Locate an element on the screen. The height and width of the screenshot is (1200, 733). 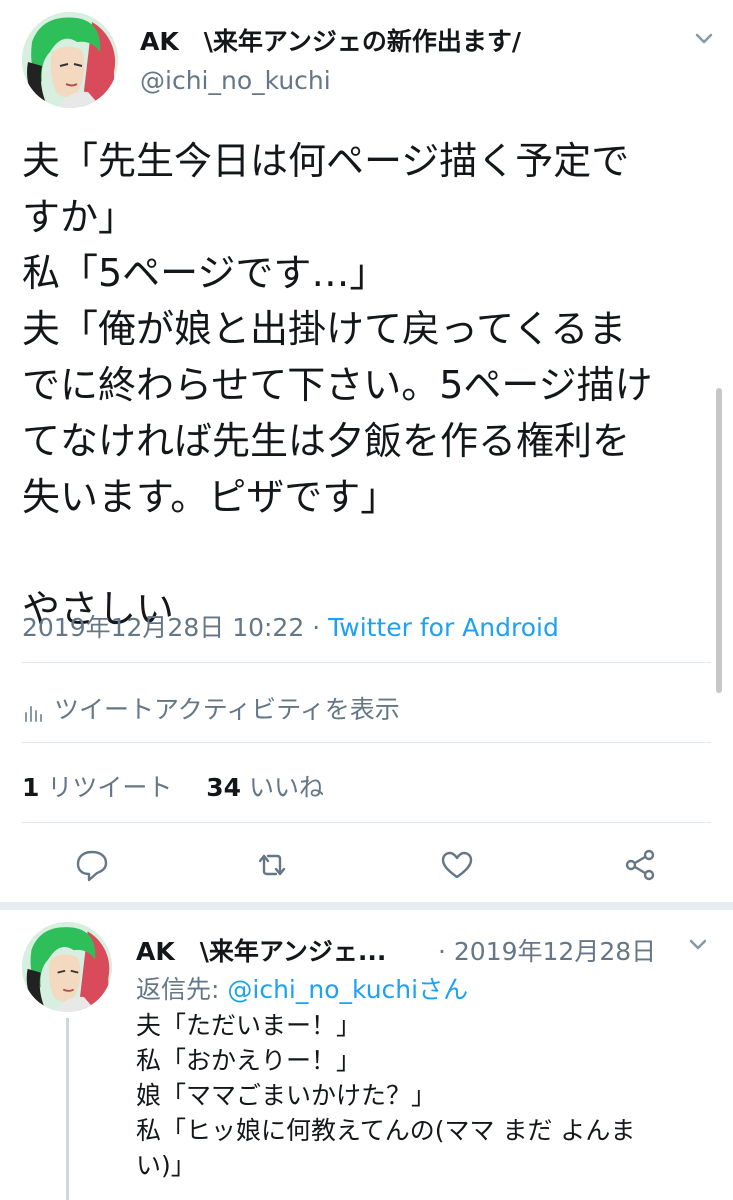
reply-body-line: 夫「ただいまー！」 is located at coordinates (249, 1025).